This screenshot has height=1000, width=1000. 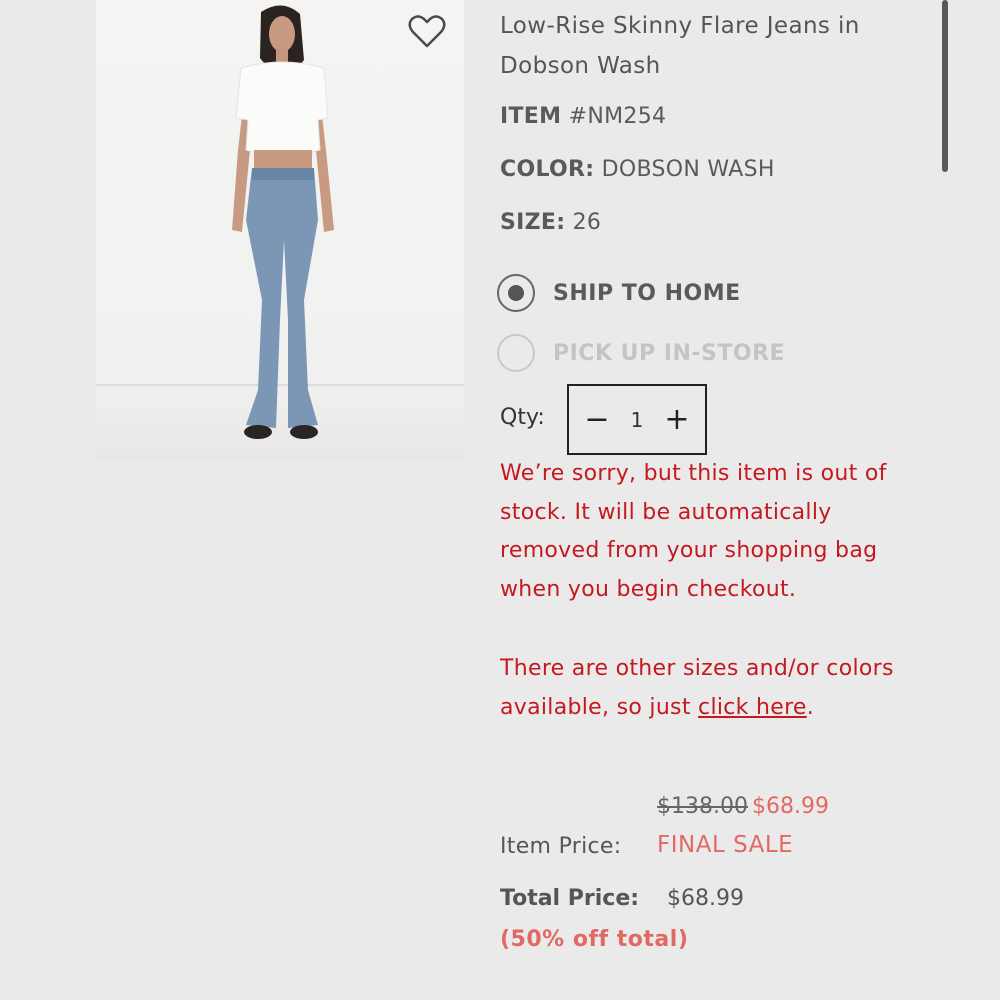 What do you see at coordinates (688, 169) in the screenshot?
I see `color-value: DOBSON WASH` at bounding box center [688, 169].